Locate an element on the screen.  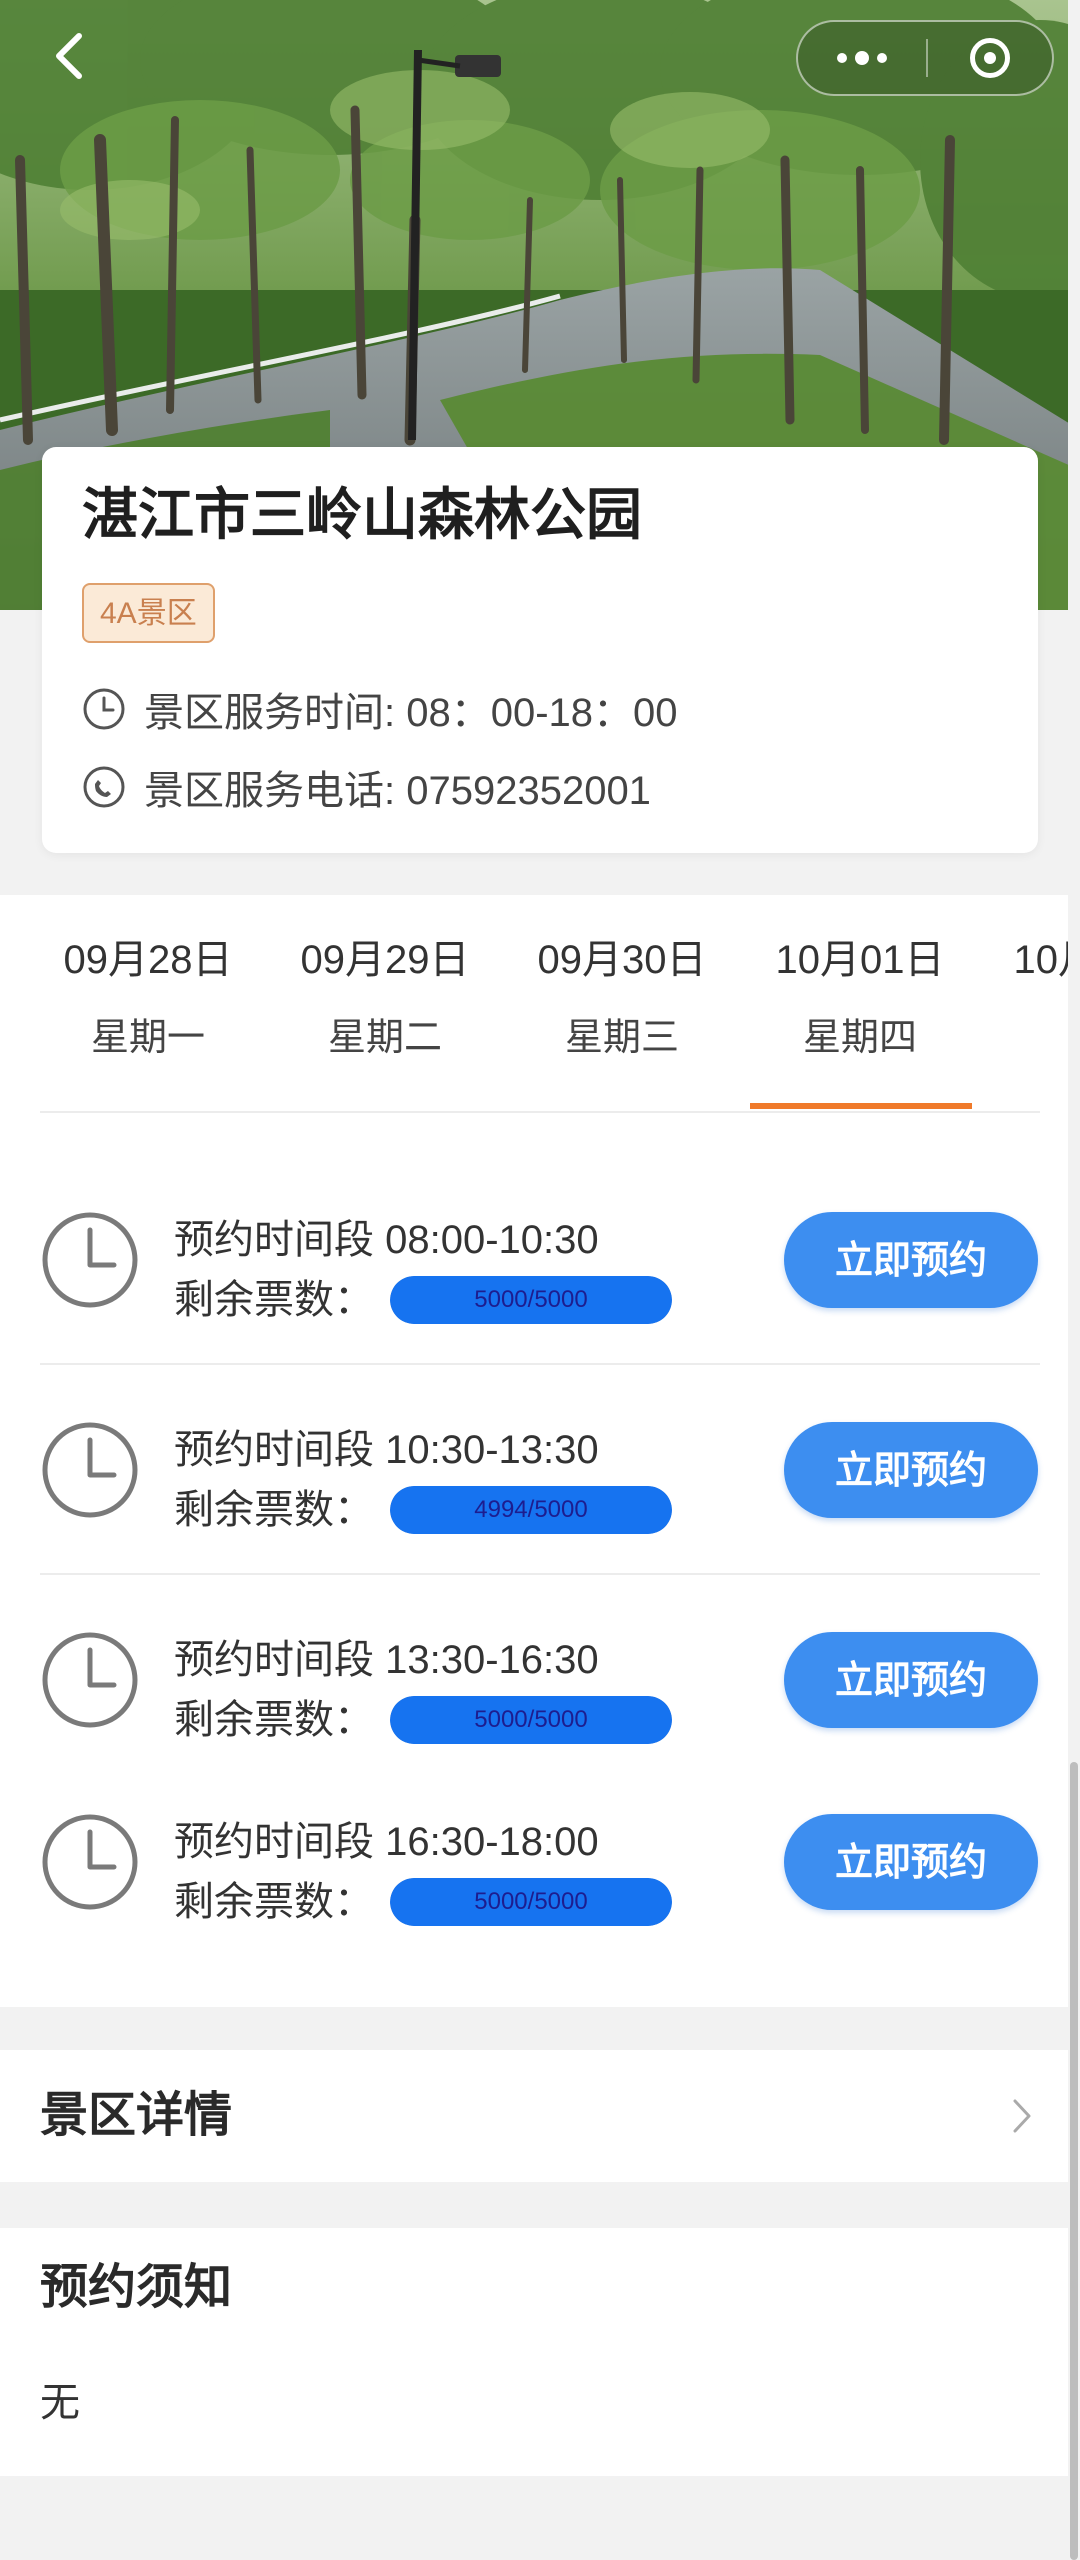
date-tab-date: 10月02日 is located at coordinates (1041, 960).